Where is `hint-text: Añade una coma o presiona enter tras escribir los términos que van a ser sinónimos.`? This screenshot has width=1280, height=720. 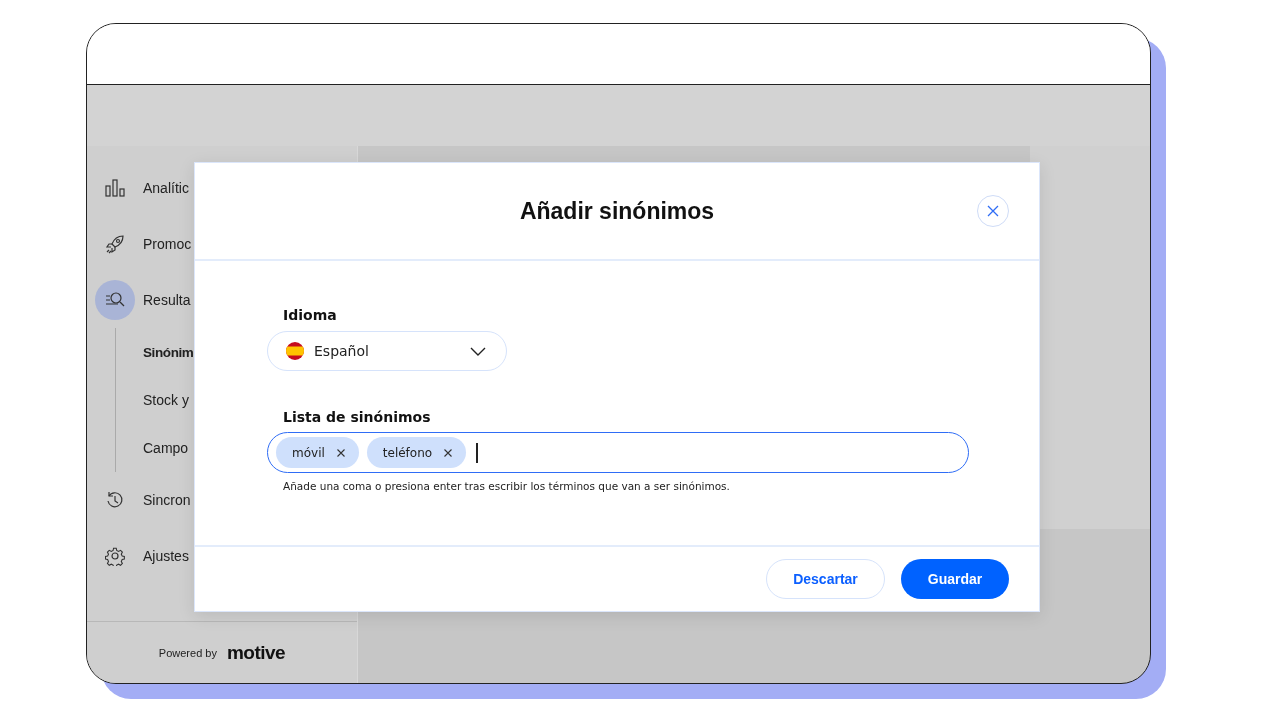
hint-text: Añade una coma o presiona enter tras escribir los términos que van a ser sinónimos. is located at coordinates (506, 486).